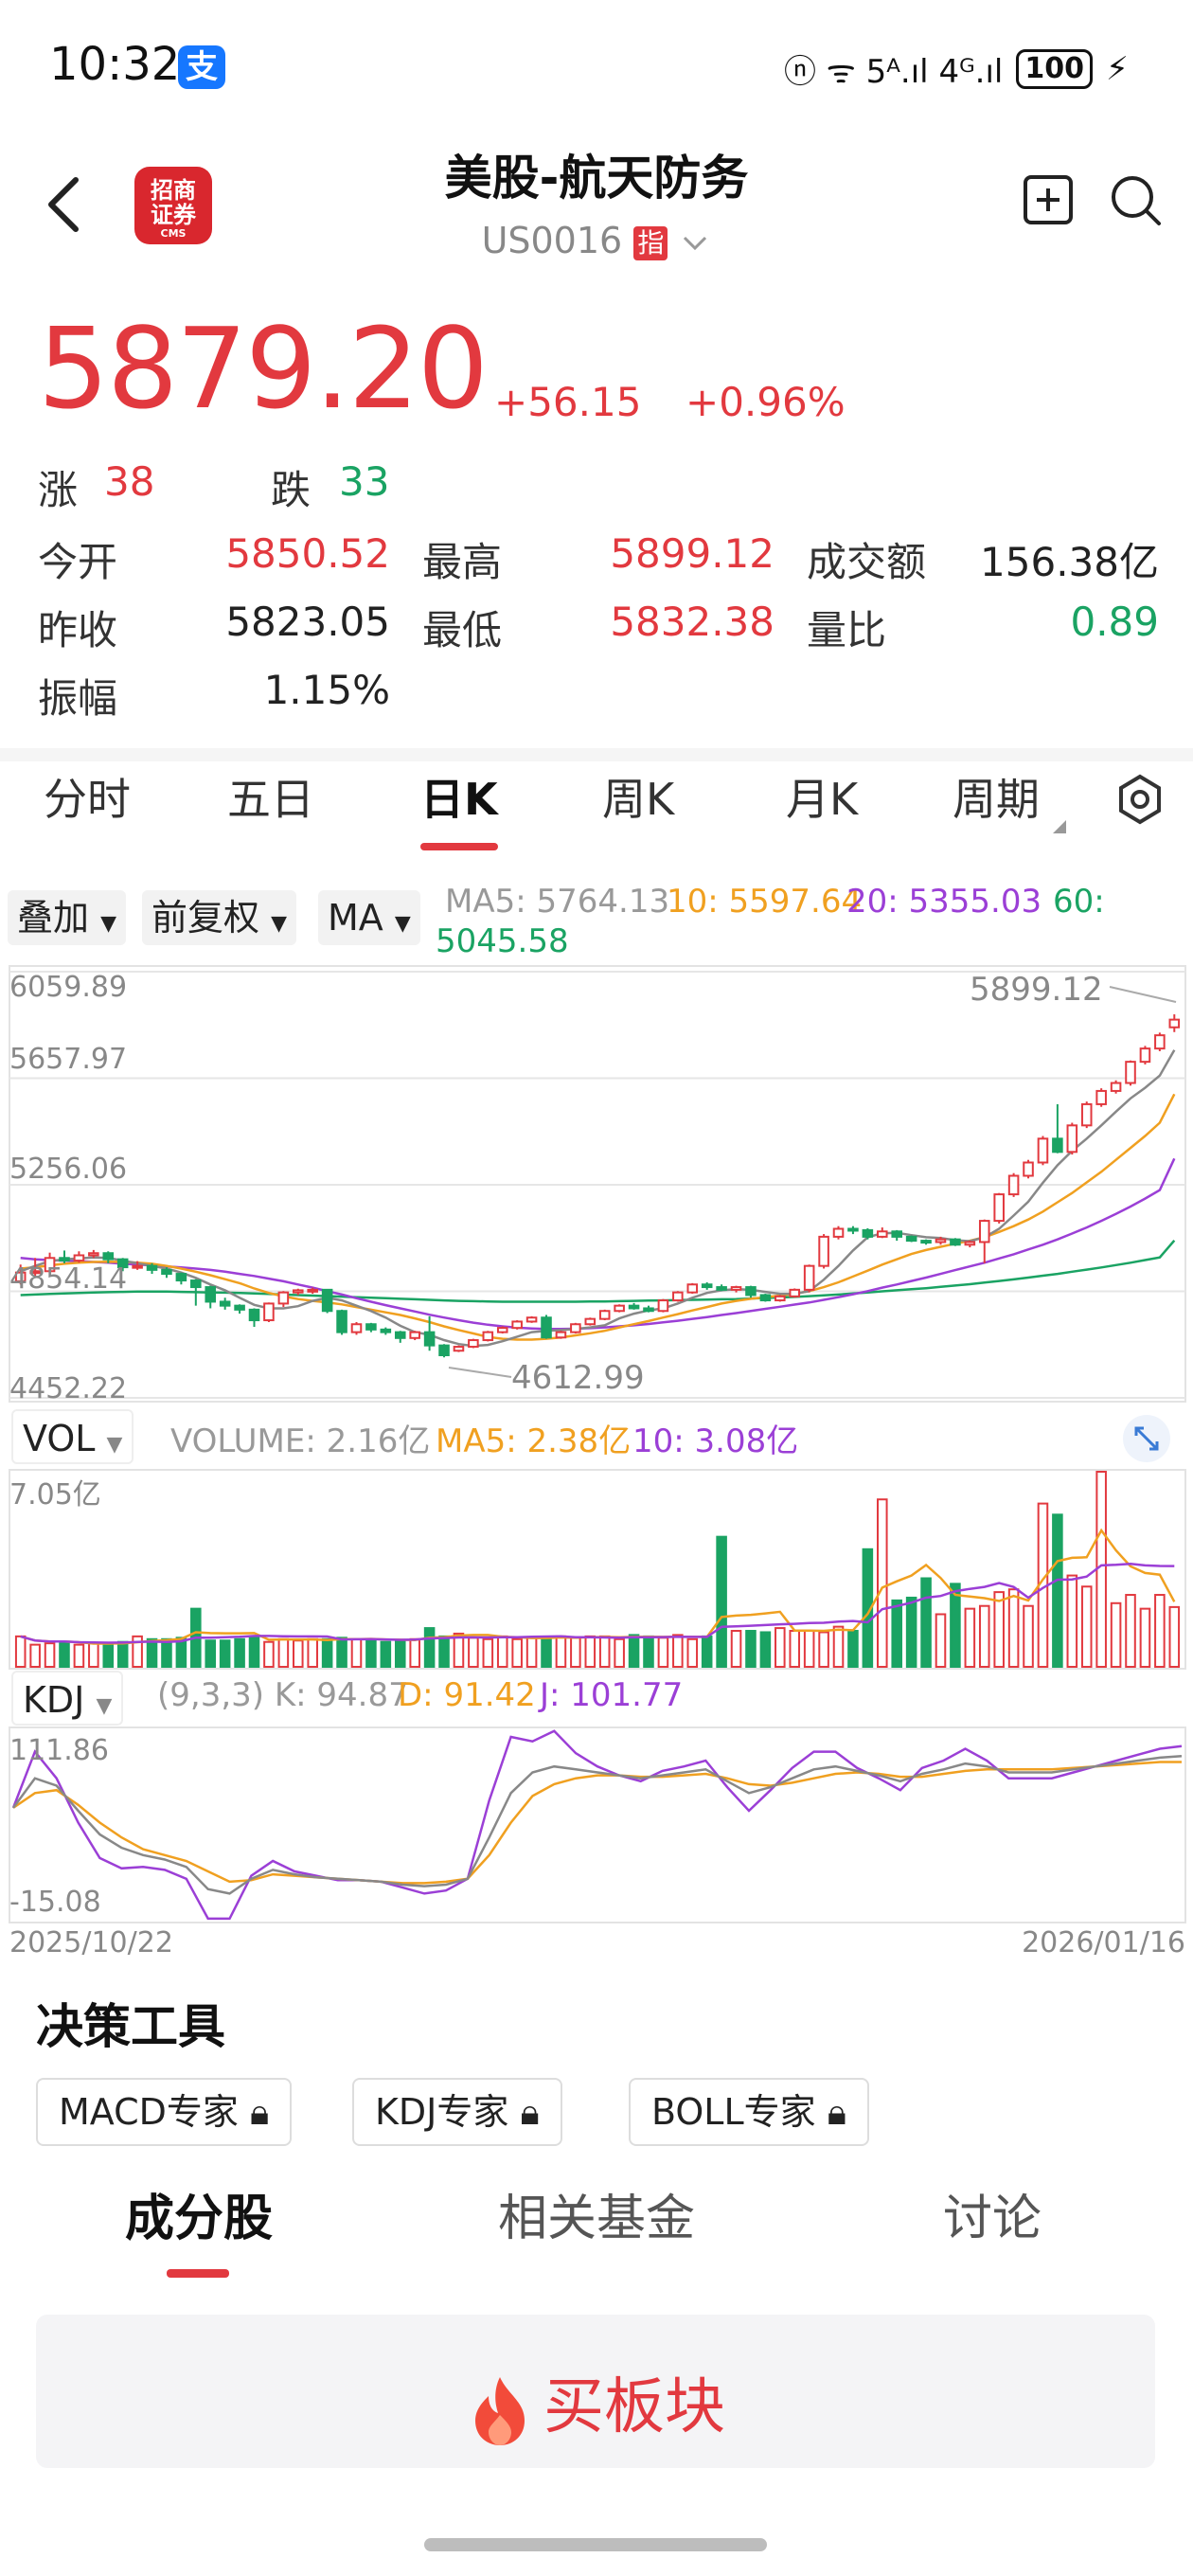  What do you see at coordinates (867, 562) in the screenshot?
I see `turnover-label: 成交额` at bounding box center [867, 562].